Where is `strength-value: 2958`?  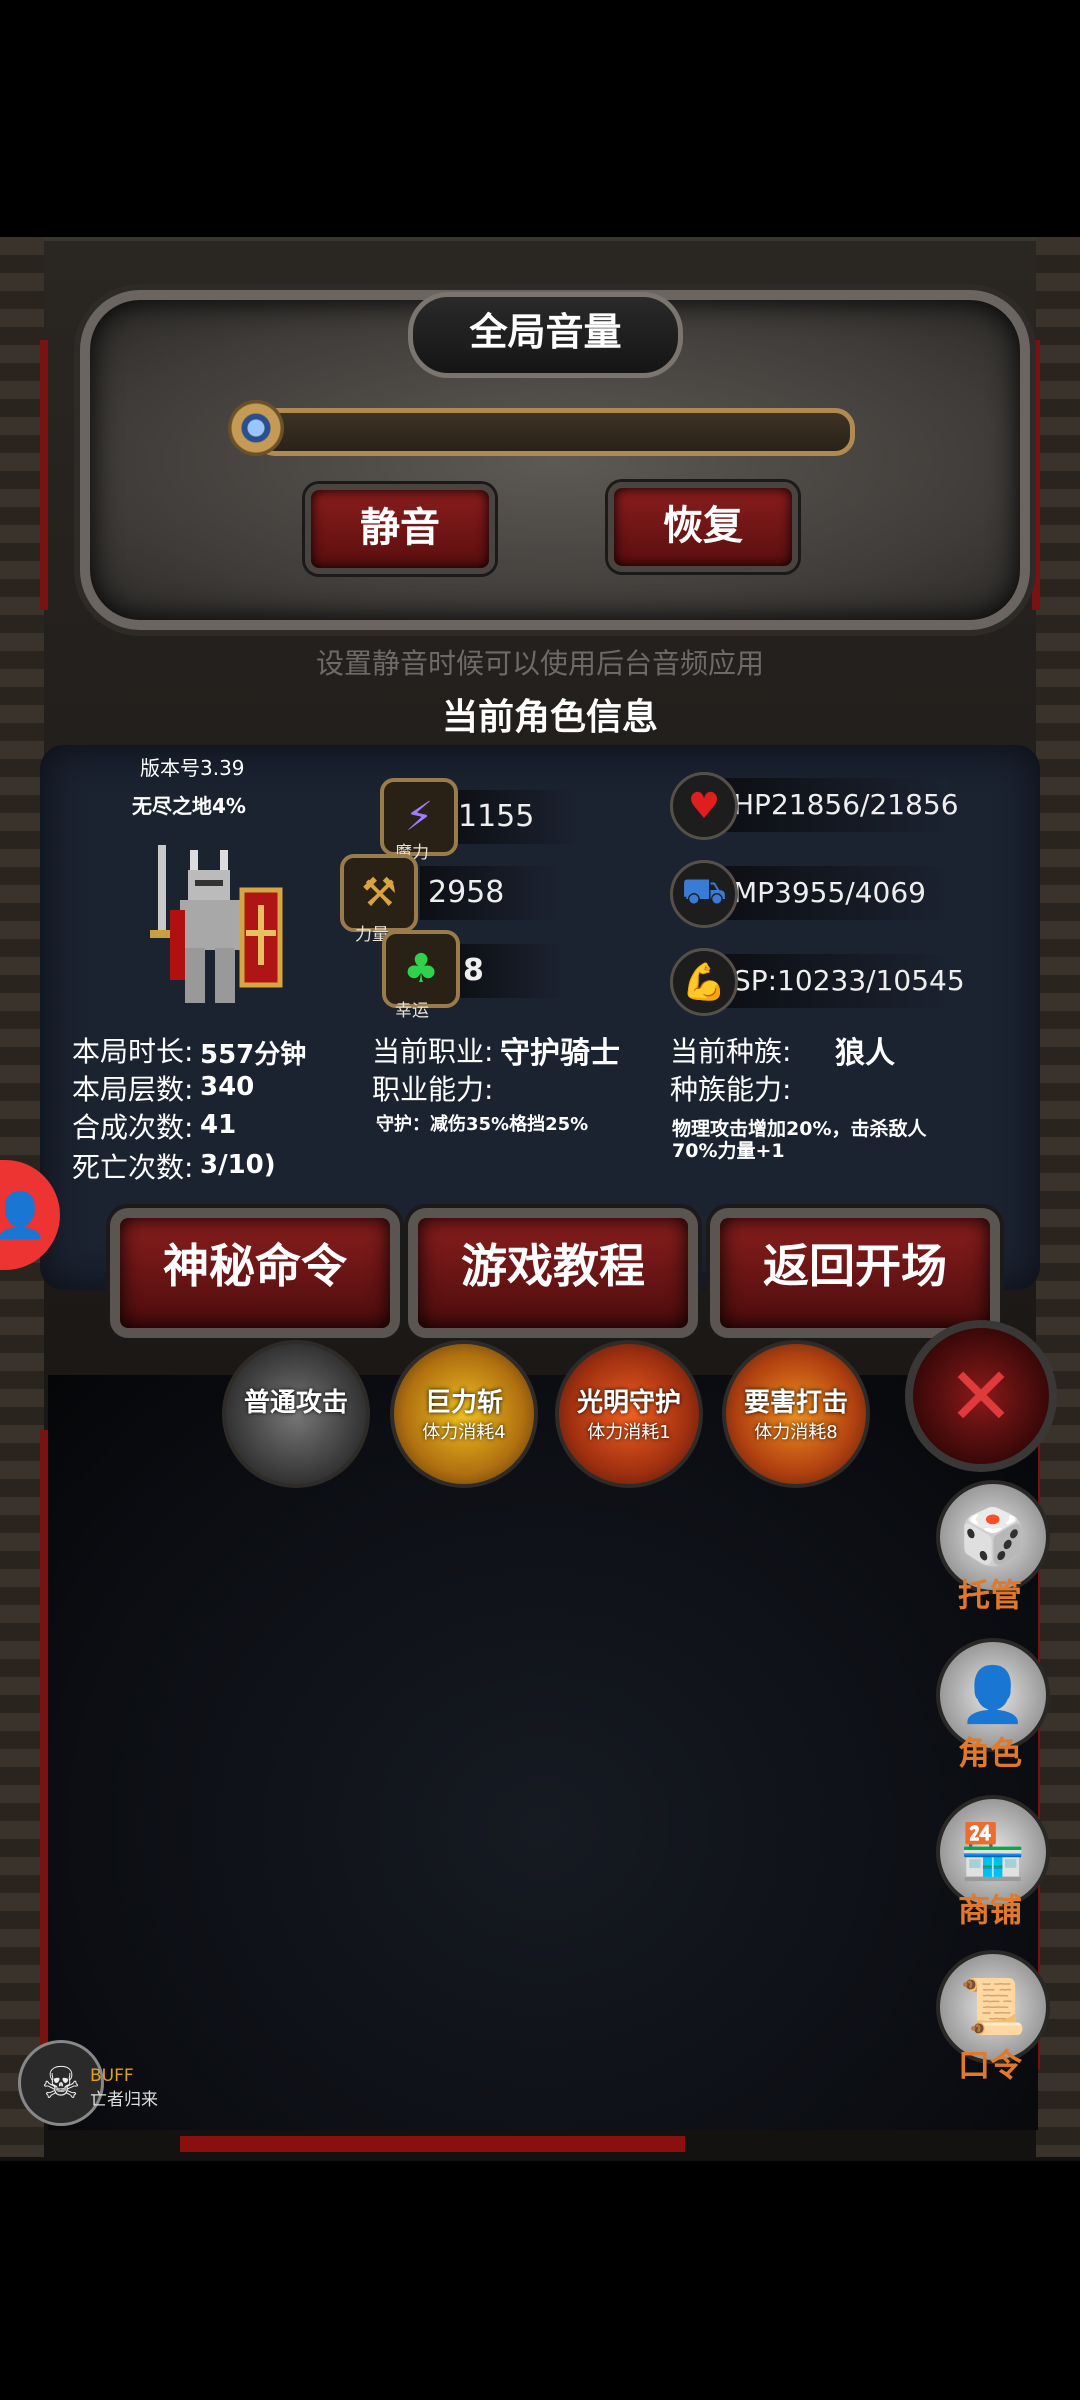
strength-value: 2958 is located at coordinates (466, 892).